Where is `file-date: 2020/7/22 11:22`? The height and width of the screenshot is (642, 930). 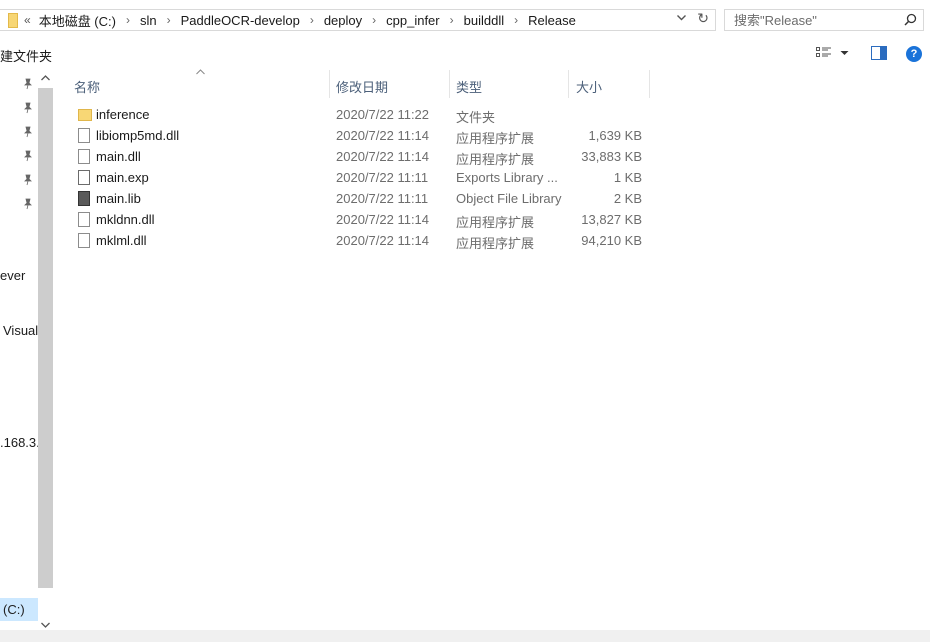 file-date: 2020/7/22 11:22 is located at coordinates (383, 114).